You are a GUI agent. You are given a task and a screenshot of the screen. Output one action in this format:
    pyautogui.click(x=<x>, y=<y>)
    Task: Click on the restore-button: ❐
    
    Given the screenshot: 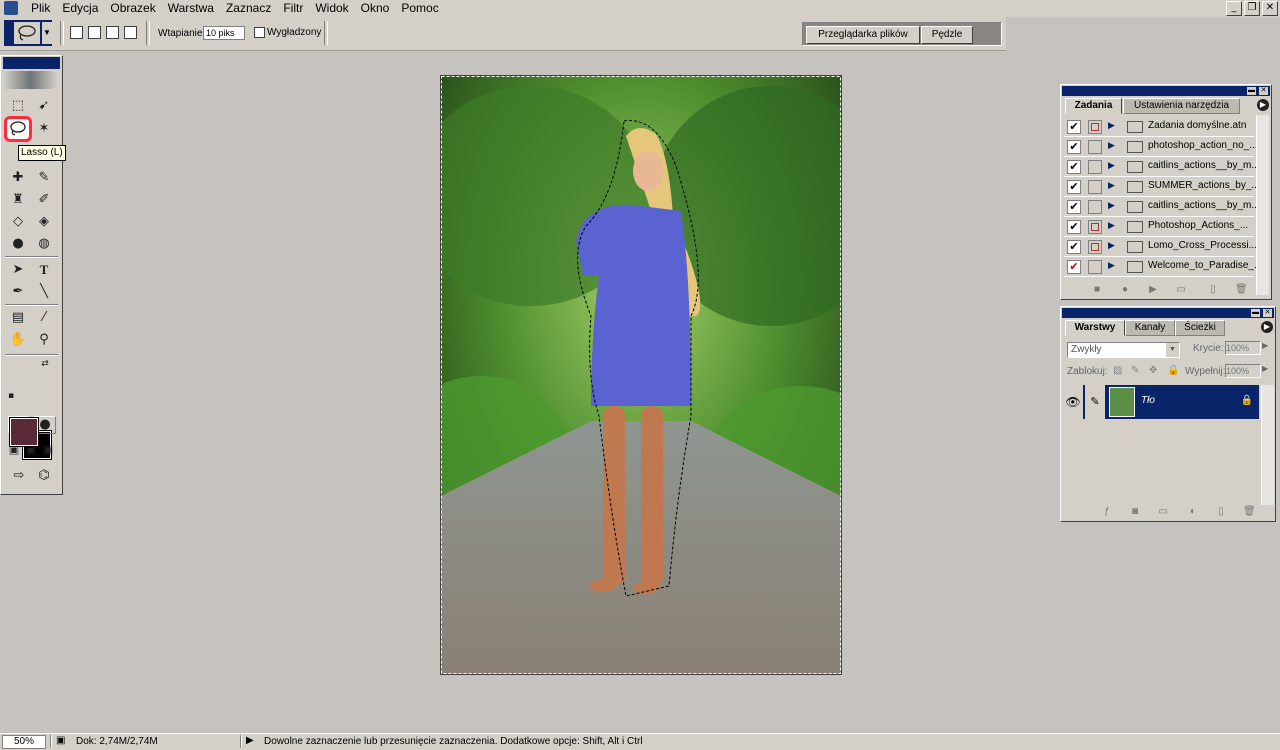 What is the action you would take?
    pyautogui.click(x=1252, y=8)
    